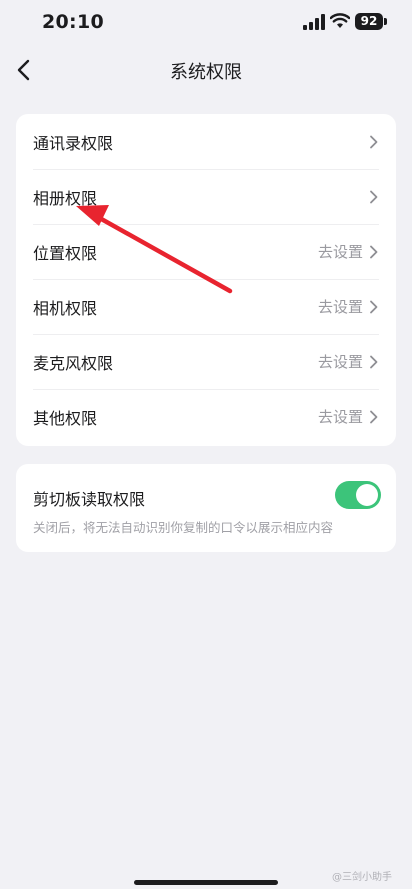 The height and width of the screenshot is (889, 412). What do you see at coordinates (206, 196) in the screenshot?
I see `permission-row-photos: 相册权限` at bounding box center [206, 196].